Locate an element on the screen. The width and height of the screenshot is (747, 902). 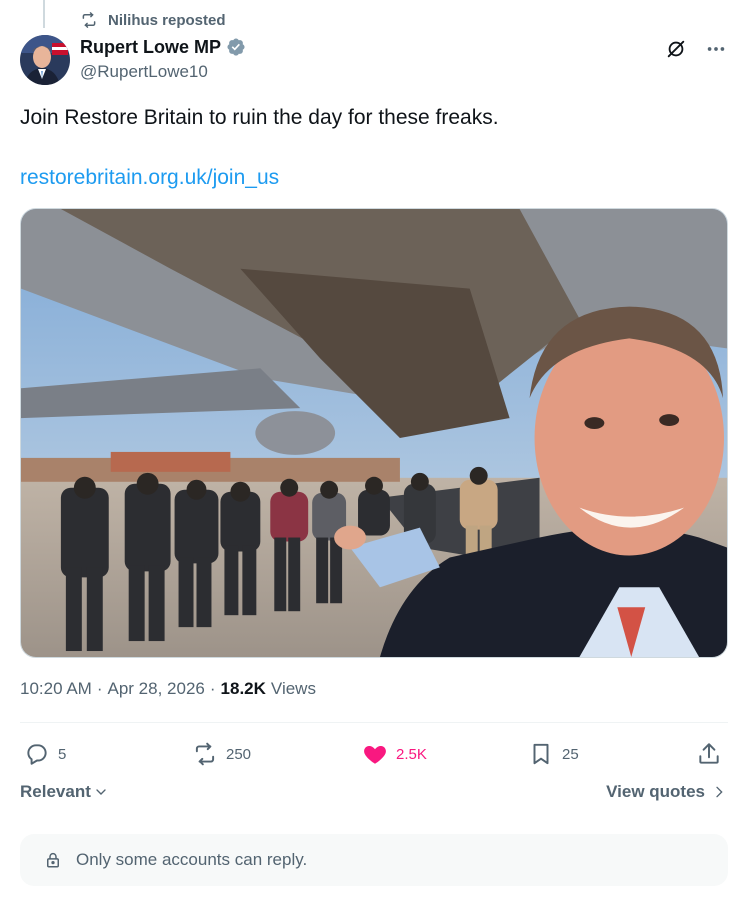
view-quotes-link: View quotes is located at coordinates (666, 792).